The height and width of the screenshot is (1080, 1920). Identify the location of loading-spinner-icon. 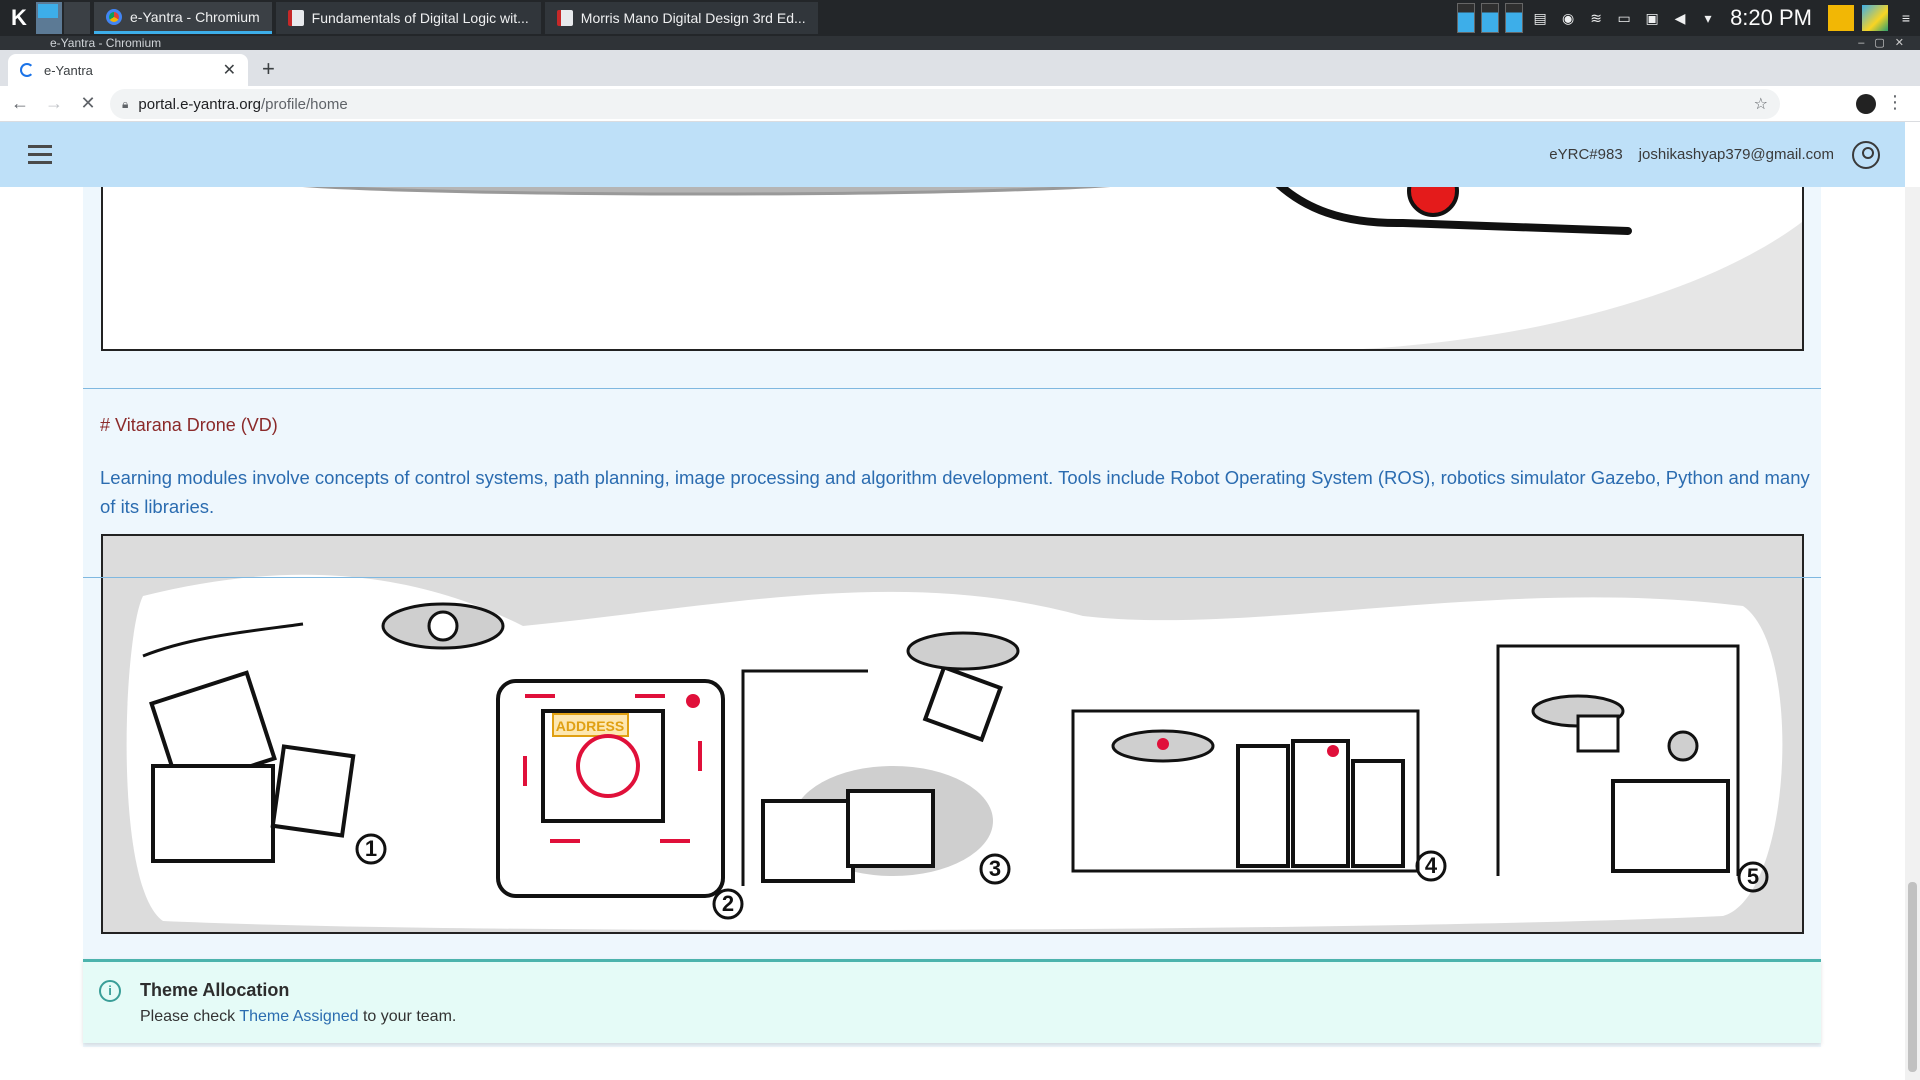
(27, 70).